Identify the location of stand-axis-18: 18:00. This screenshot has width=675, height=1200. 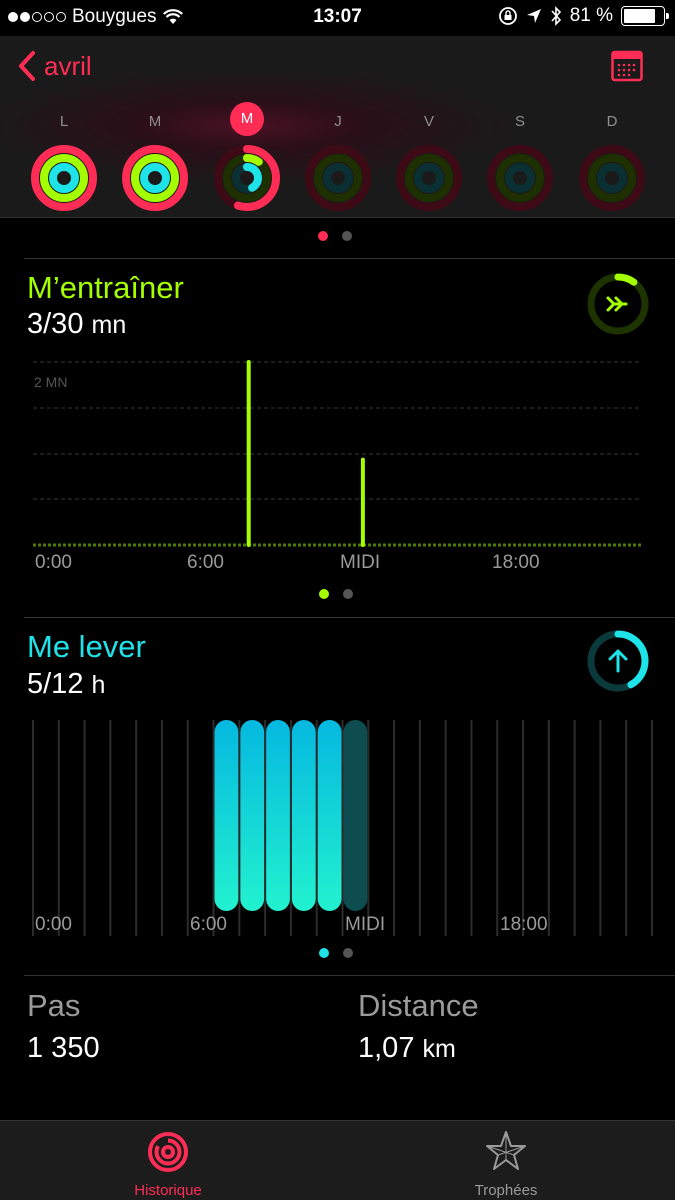
(524, 924).